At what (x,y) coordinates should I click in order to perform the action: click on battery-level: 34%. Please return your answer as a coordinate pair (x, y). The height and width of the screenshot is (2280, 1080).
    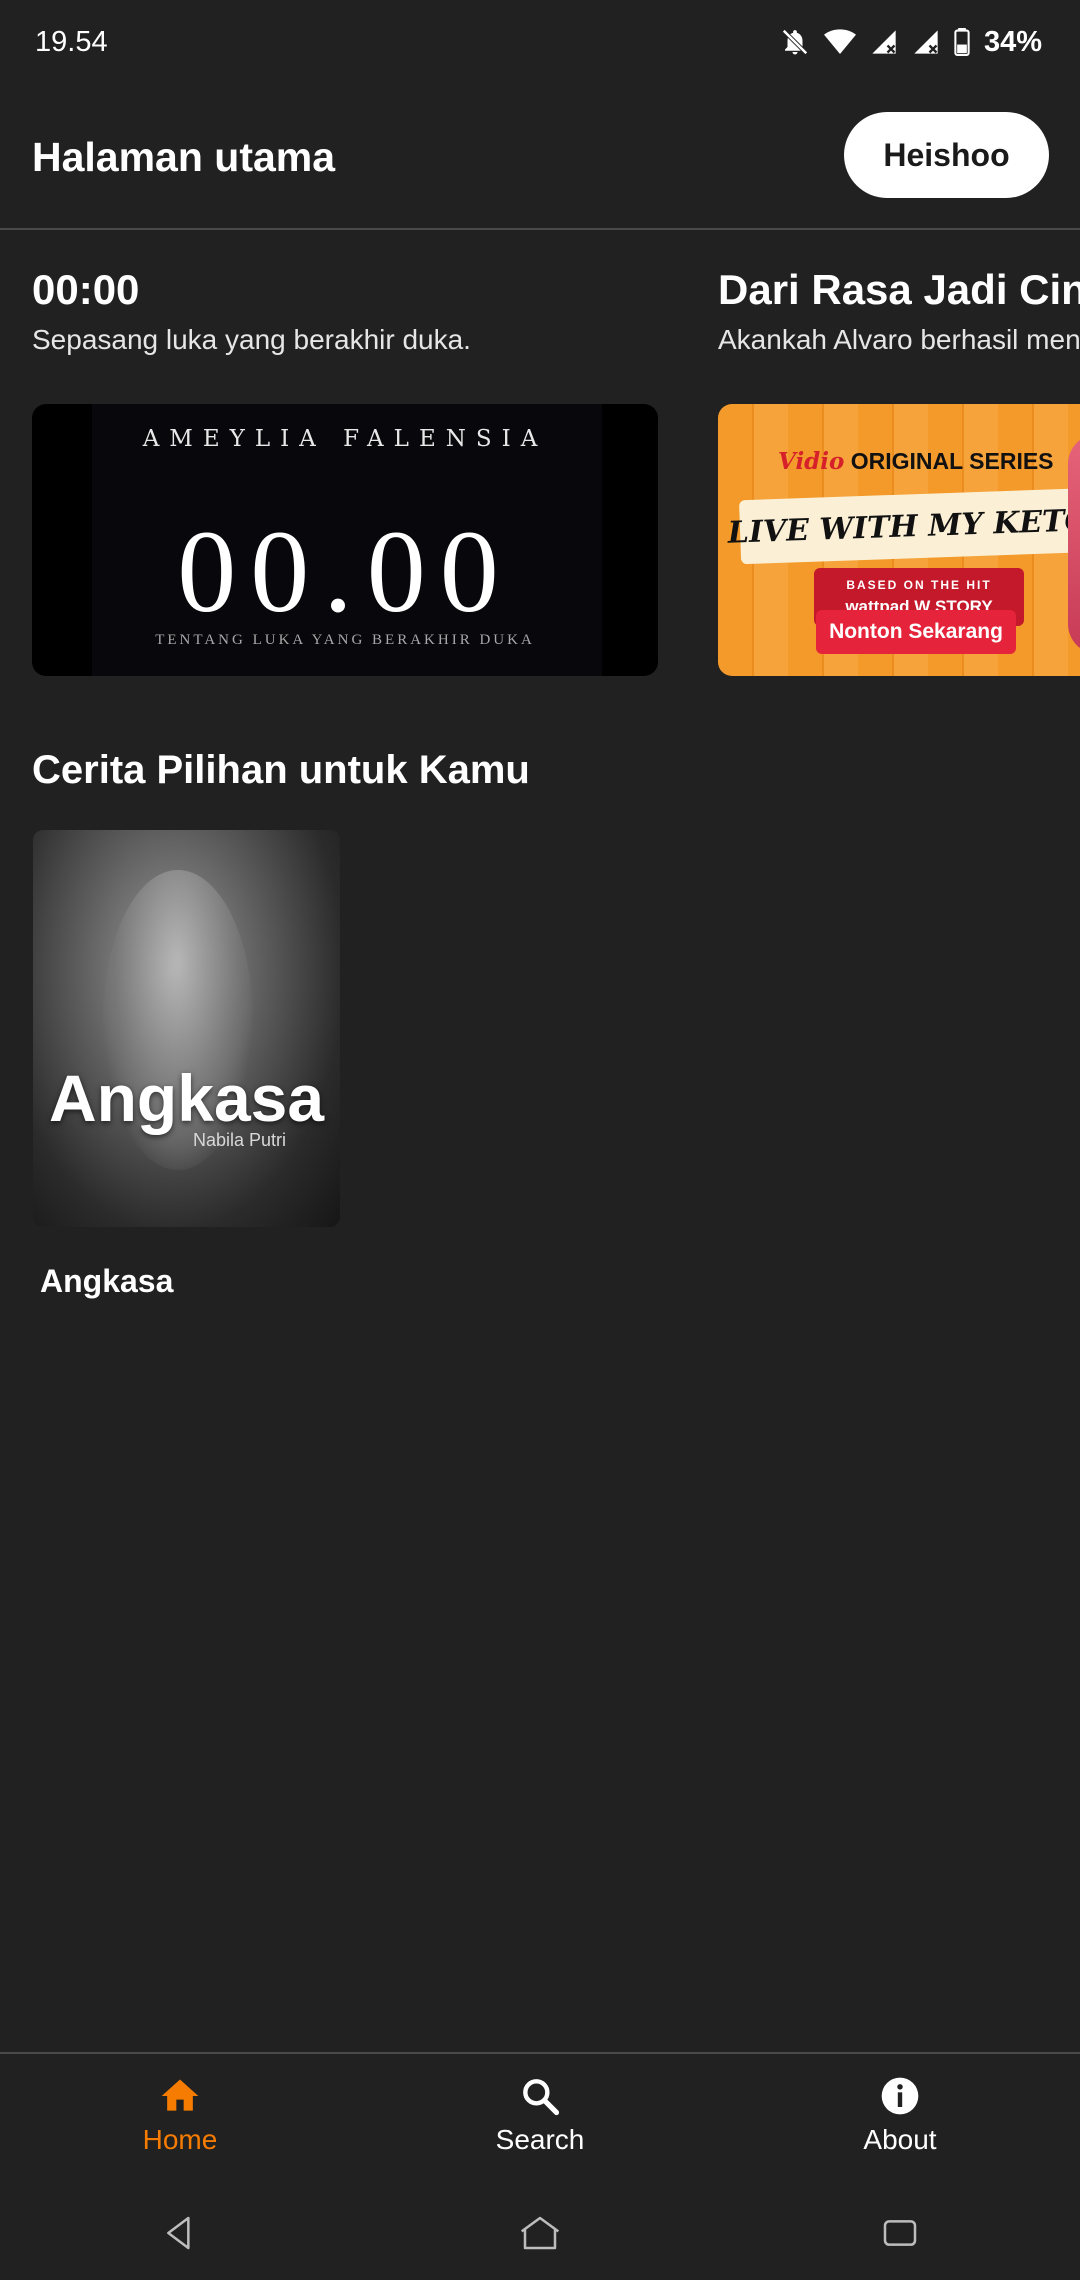
    Looking at the image, I should click on (1012, 41).